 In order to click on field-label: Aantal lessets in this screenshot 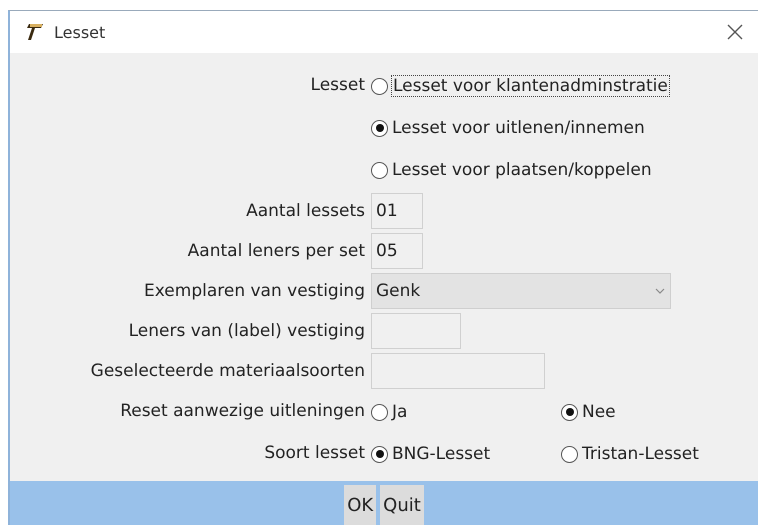, I will do `click(305, 211)`.